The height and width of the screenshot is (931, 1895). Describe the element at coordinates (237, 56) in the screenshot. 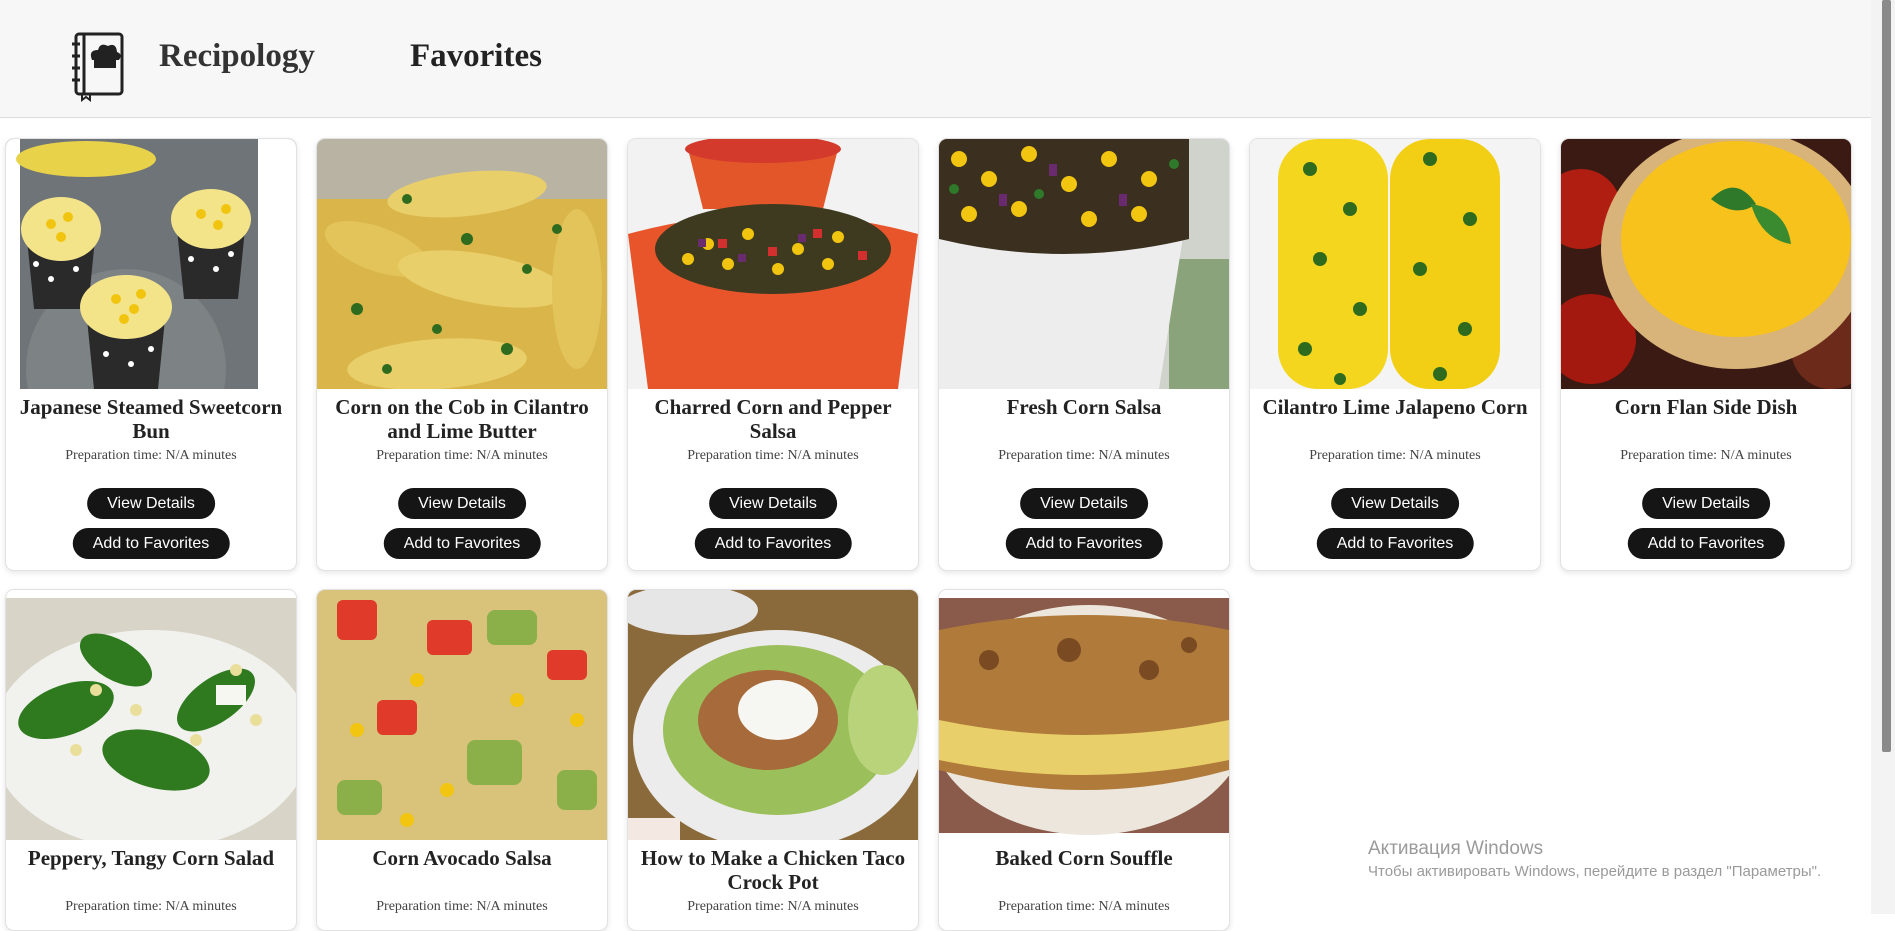

I see `brand-name: Recipology` at that location.